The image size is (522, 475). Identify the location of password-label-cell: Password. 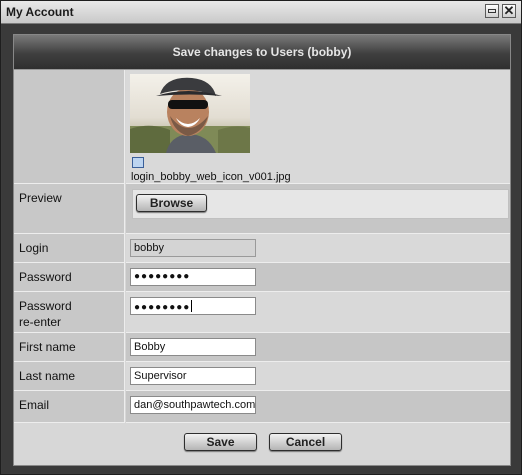
(69, 277).